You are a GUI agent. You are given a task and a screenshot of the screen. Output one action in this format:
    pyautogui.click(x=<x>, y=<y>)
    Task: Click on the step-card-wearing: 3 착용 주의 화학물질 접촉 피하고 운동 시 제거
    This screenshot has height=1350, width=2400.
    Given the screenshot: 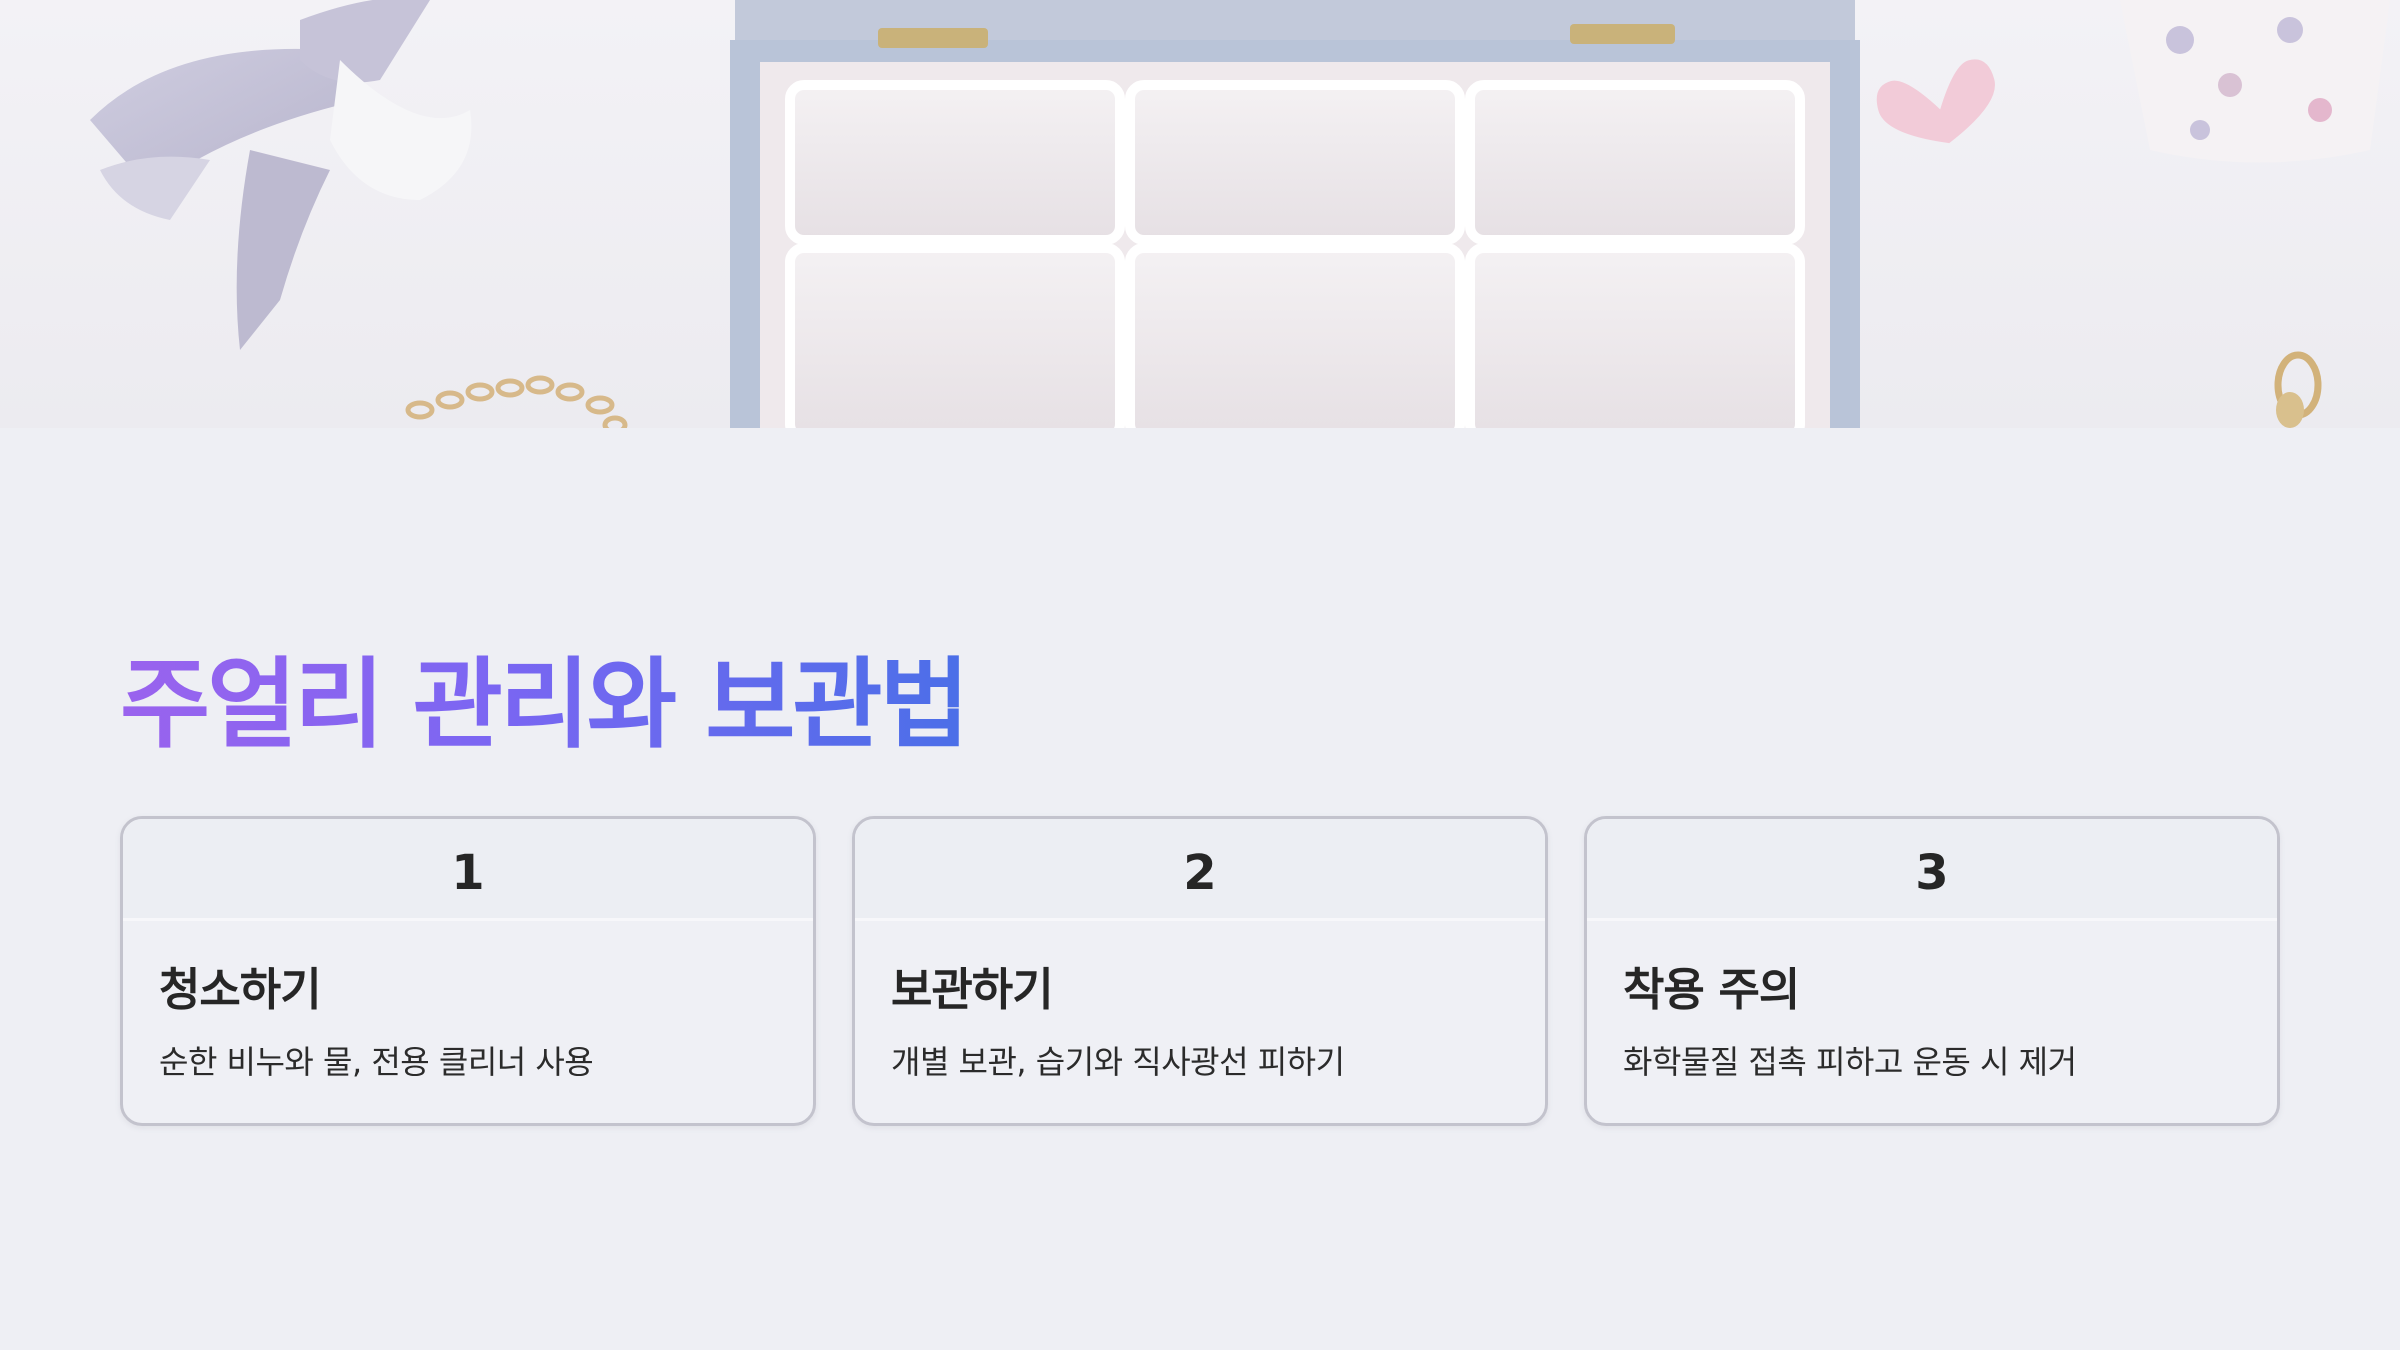 What is the action you would take?
    pyautogui.click(x=1932, y=971)
    